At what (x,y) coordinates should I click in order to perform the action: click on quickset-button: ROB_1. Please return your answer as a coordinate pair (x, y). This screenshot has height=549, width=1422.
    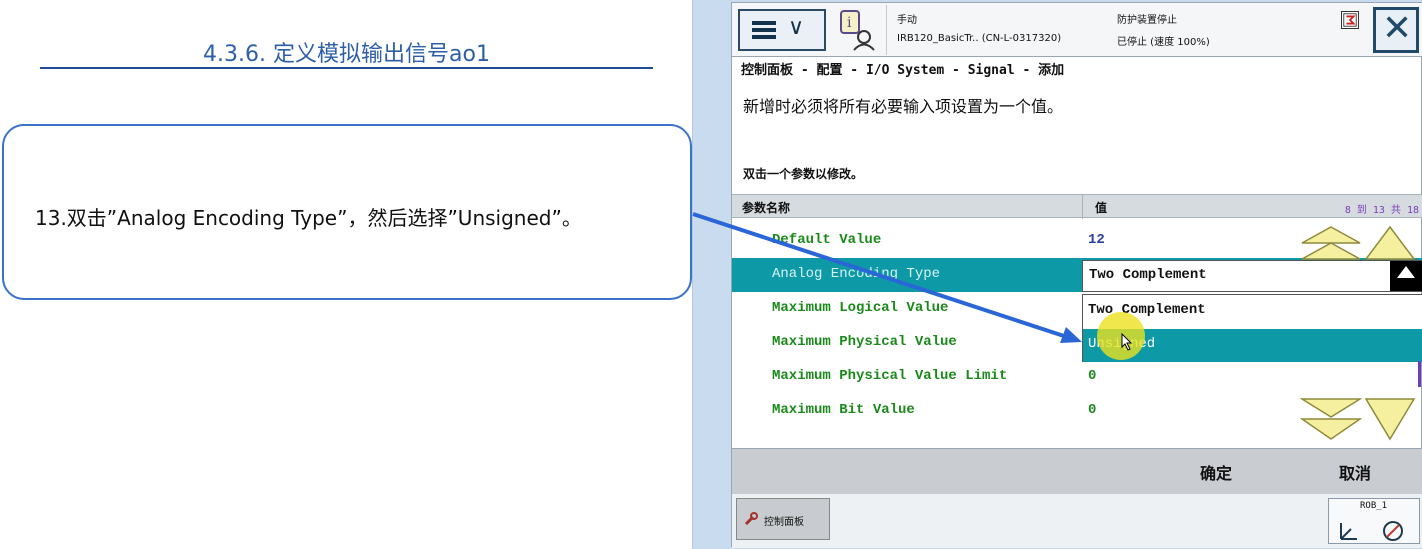
    Looking at the image, I should click on (1374, 521).